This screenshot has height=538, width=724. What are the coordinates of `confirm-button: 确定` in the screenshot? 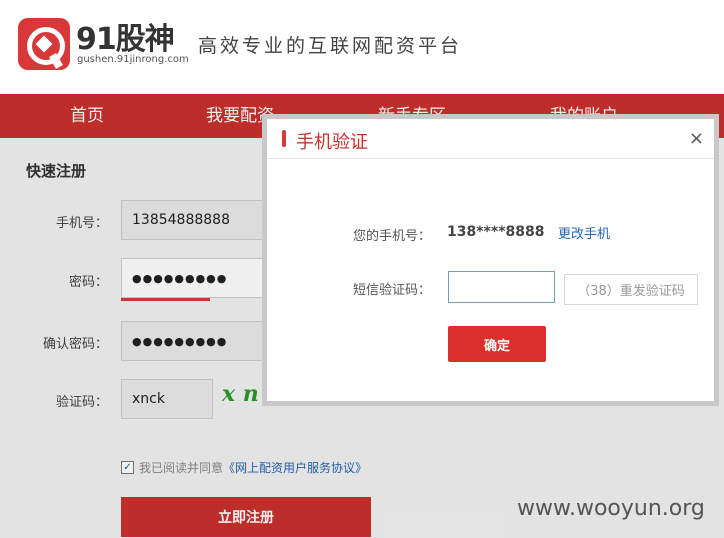 It's located at (497, 344).